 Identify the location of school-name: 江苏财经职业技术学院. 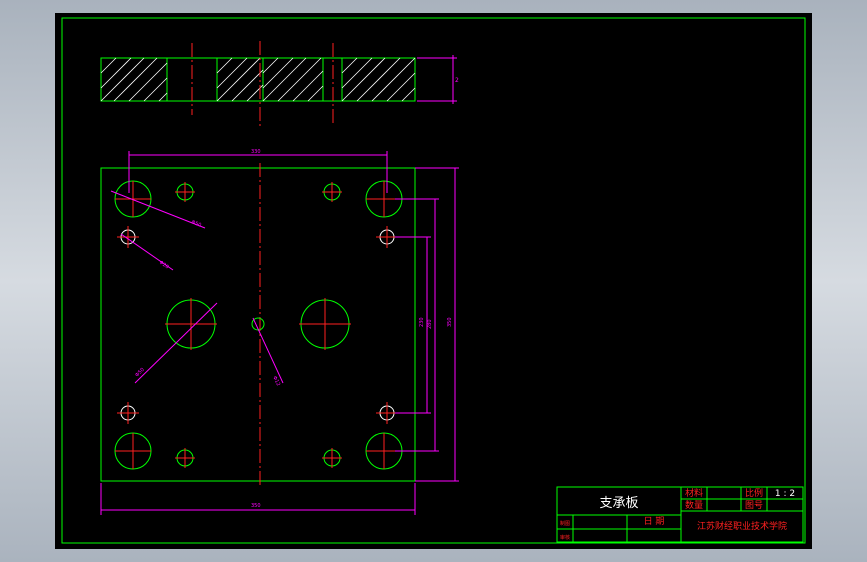
(742, 526).